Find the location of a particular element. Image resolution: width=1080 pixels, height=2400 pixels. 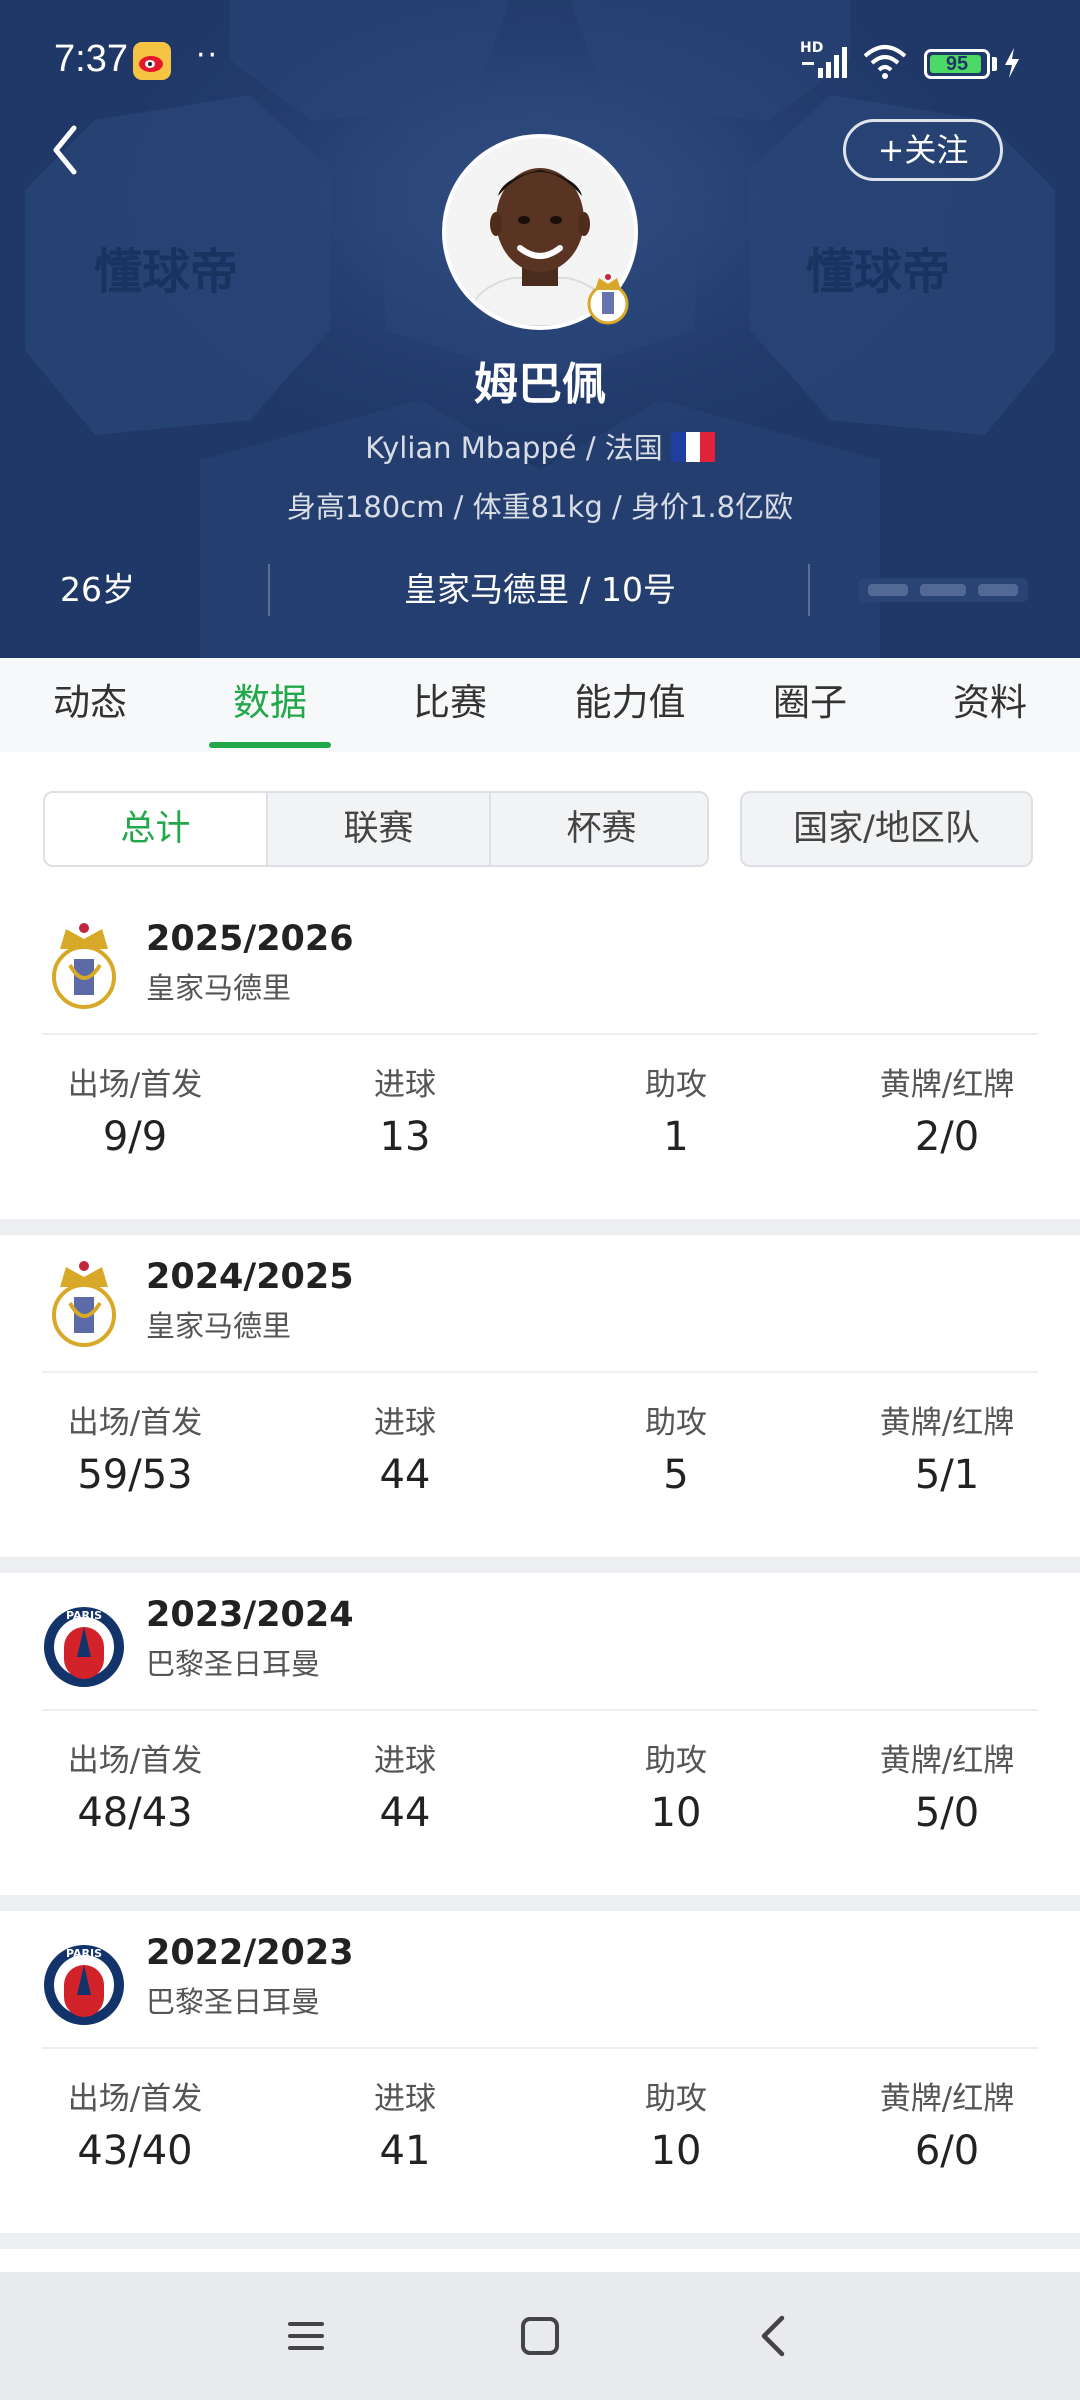

filter-cup: 杯赛 is located at coordinates (599, 829).